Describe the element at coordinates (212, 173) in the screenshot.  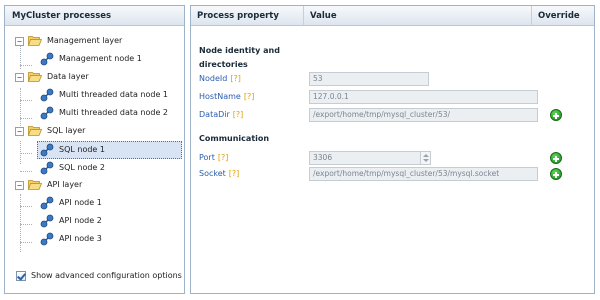
I see `property-label: Socket` at that location.